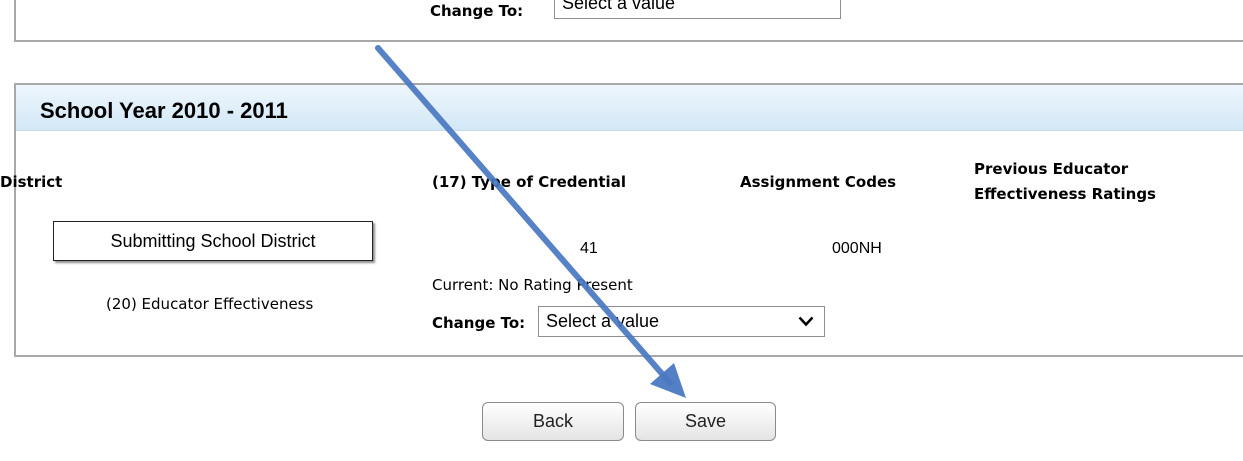 The height and width of the screenshot is (461, 1243). What do you see at coordinates (589, 248) in the screenshot?
I see `credential-value: 41` at bounding box center [589, 248].